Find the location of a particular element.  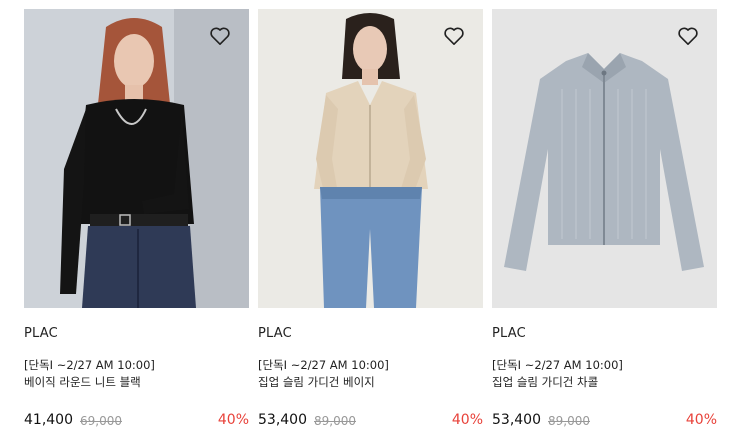

product-name: 집업 슬림 가디건 차콜 is located at coordinates (545, 382).